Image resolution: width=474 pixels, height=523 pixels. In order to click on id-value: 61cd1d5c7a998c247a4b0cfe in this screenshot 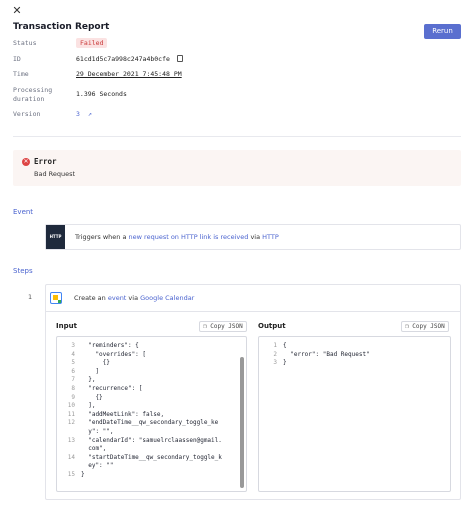, I will do `click(129, 59)`.